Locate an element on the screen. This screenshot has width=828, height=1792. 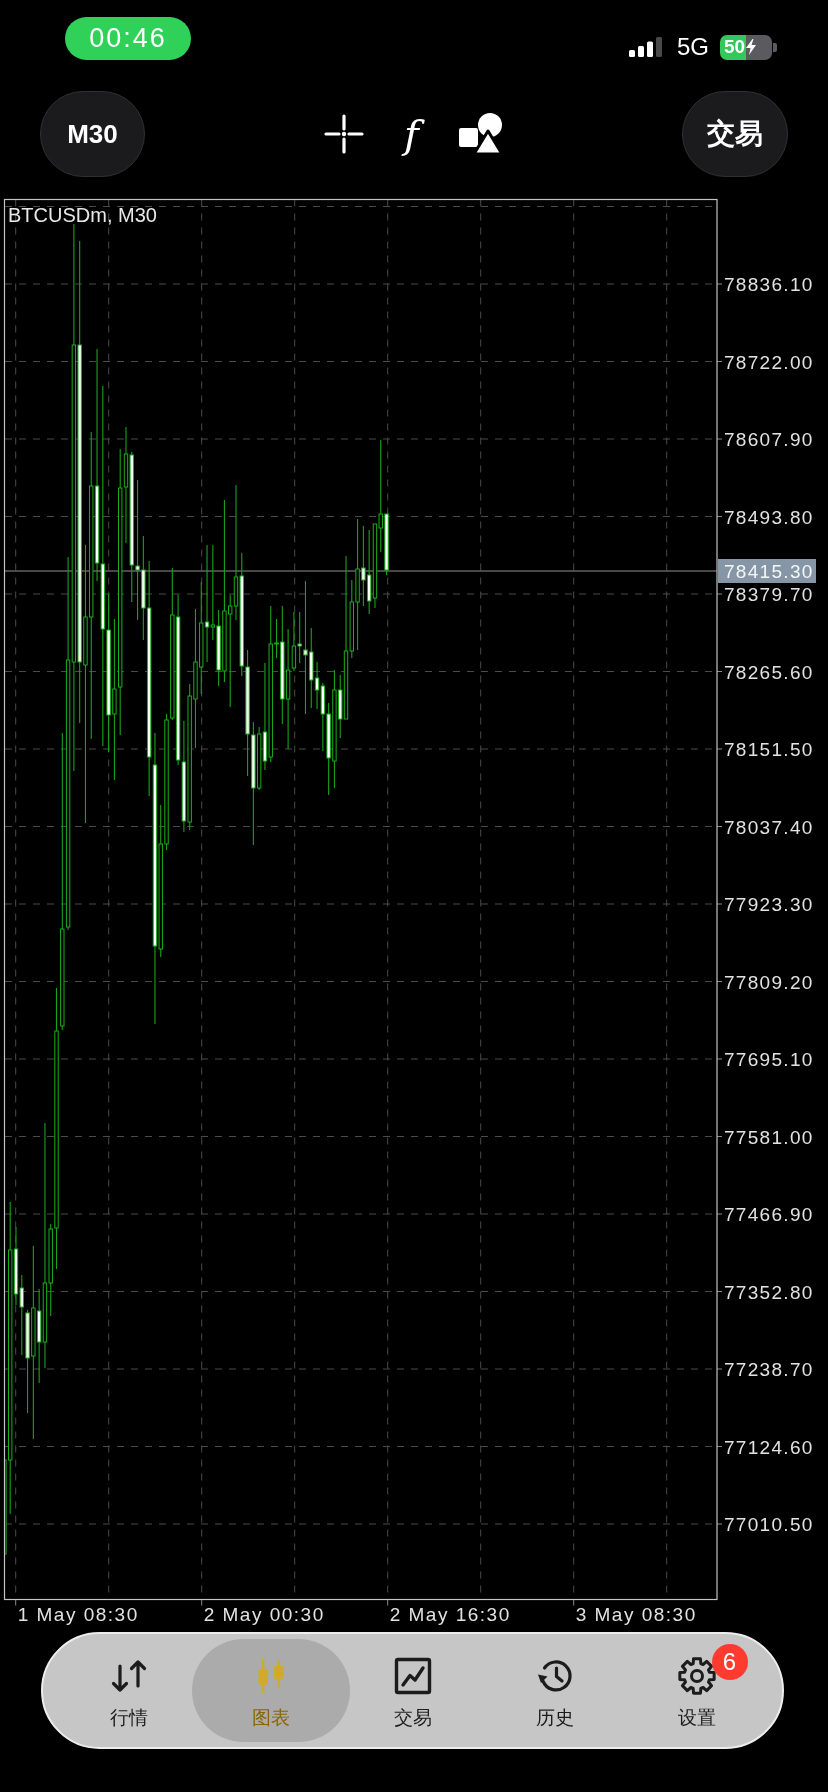
price-axis-label: 78379.70 is located at coordinates (769, 594).